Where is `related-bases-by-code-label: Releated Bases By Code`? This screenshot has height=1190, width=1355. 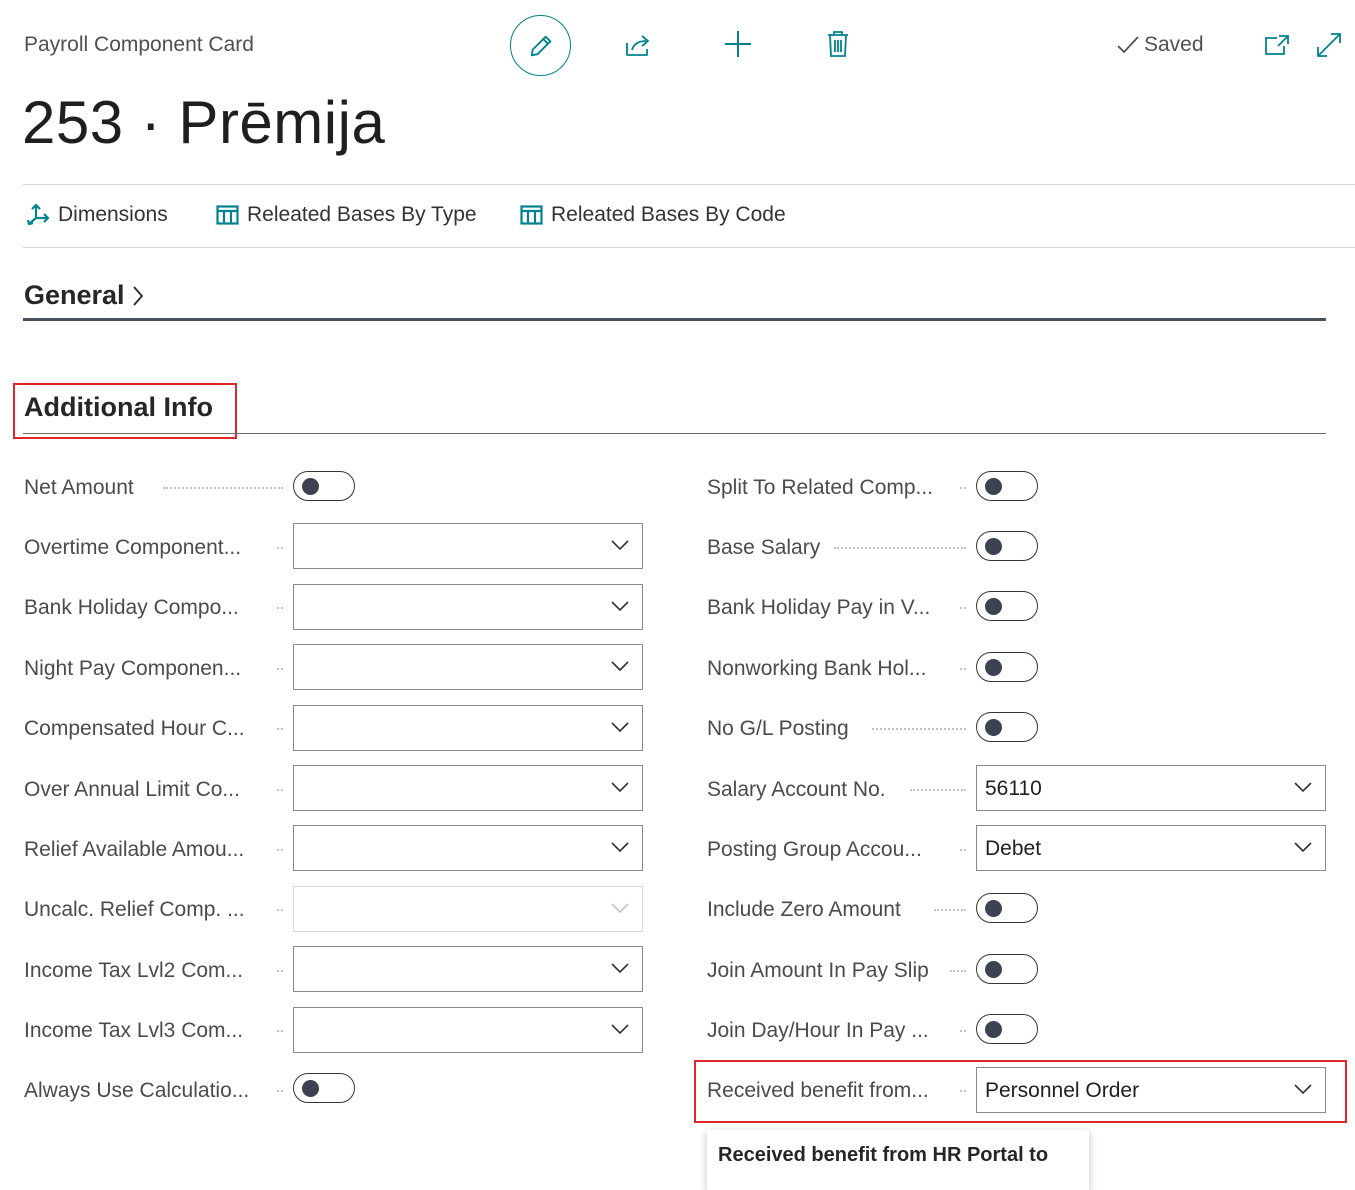
related-bases-by-code-label: Releated Bases By Code is located at coordinates (668, 214).